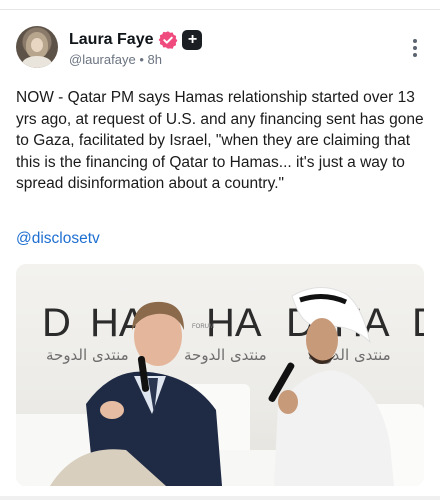 This screenshot has width=440, height=500. I want to click on mention-link: @disclosetv, so click(58, 239).